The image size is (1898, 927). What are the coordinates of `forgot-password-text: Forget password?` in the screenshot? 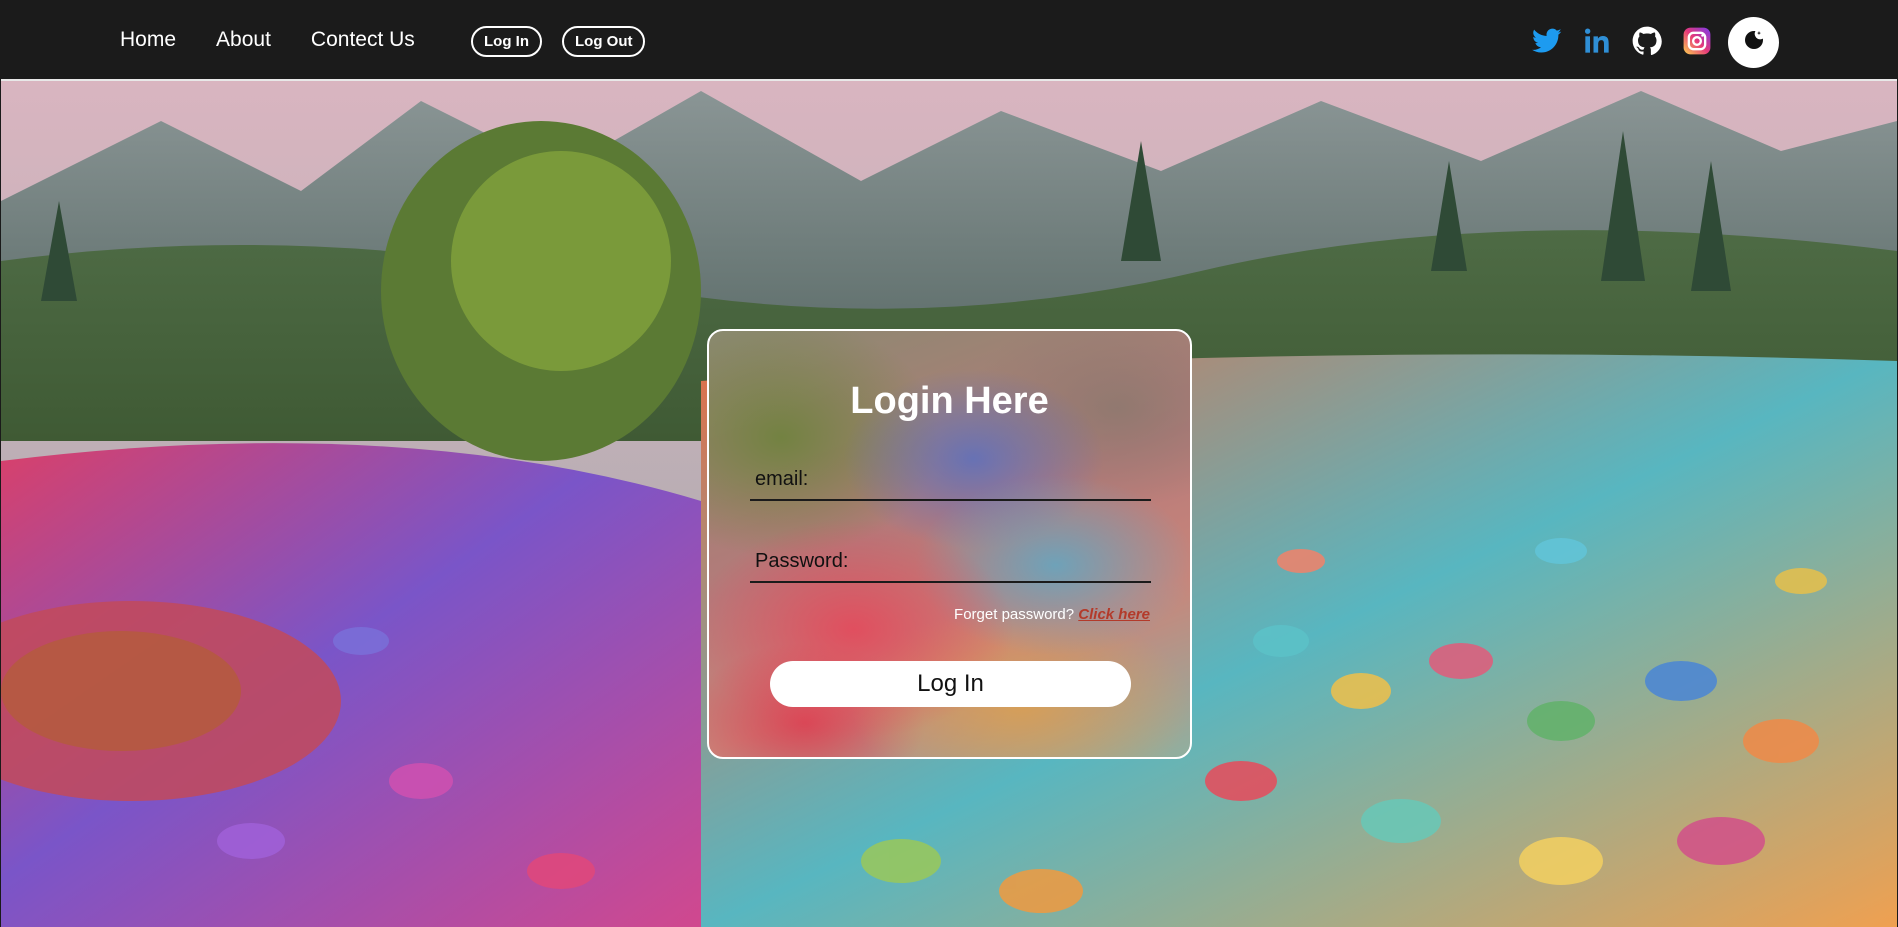 It's located at (1014, 614).